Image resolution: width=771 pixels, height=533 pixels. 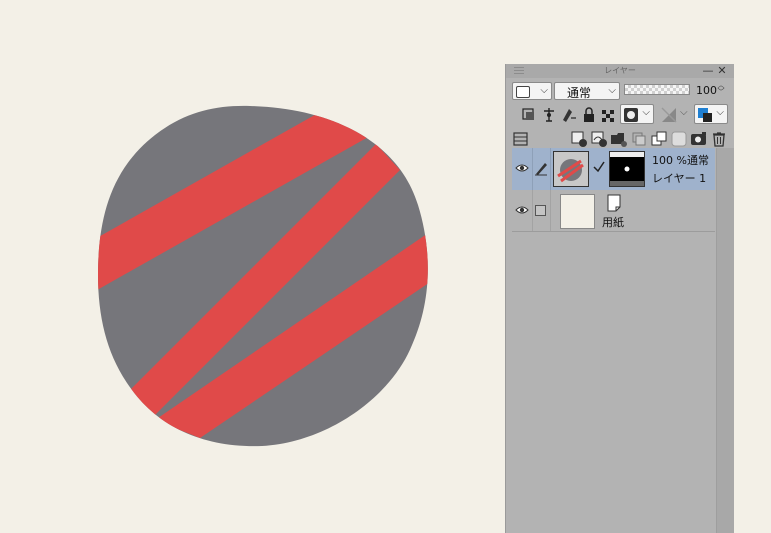 I want to click on layer-name: 用紙, so click(x=613, y=222).